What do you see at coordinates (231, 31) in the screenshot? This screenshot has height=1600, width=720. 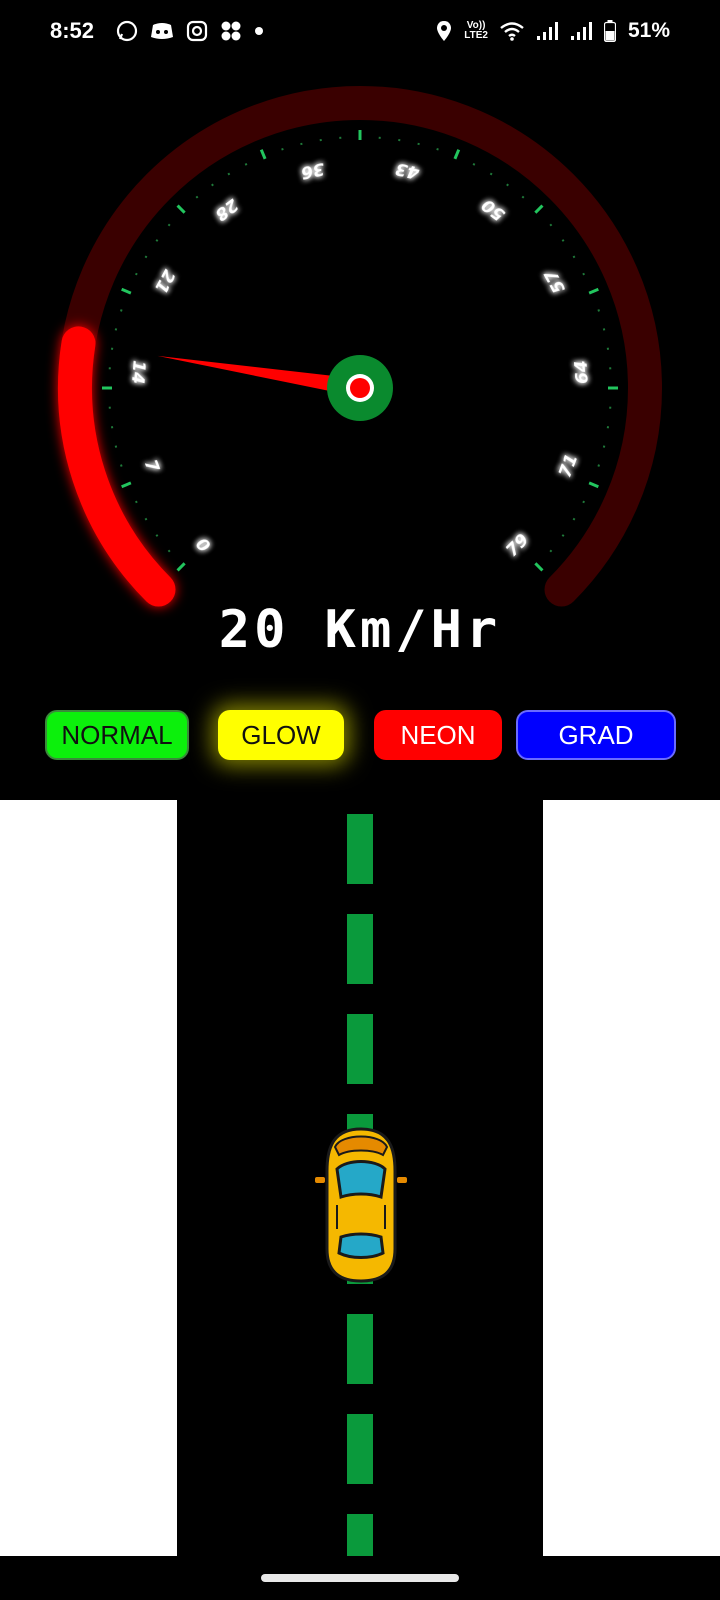 I see `pinwheel-icon` at bounding box center [231, 31].